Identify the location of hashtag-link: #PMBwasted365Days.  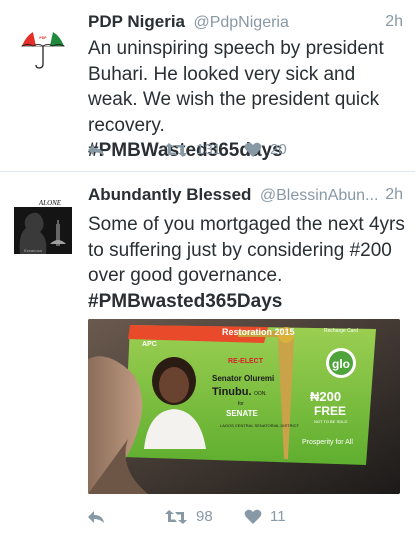
(246, 302).